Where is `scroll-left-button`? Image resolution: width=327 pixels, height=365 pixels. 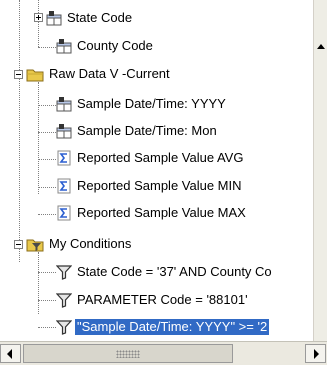 scroll-left-button is located at coordinates (10, 353).